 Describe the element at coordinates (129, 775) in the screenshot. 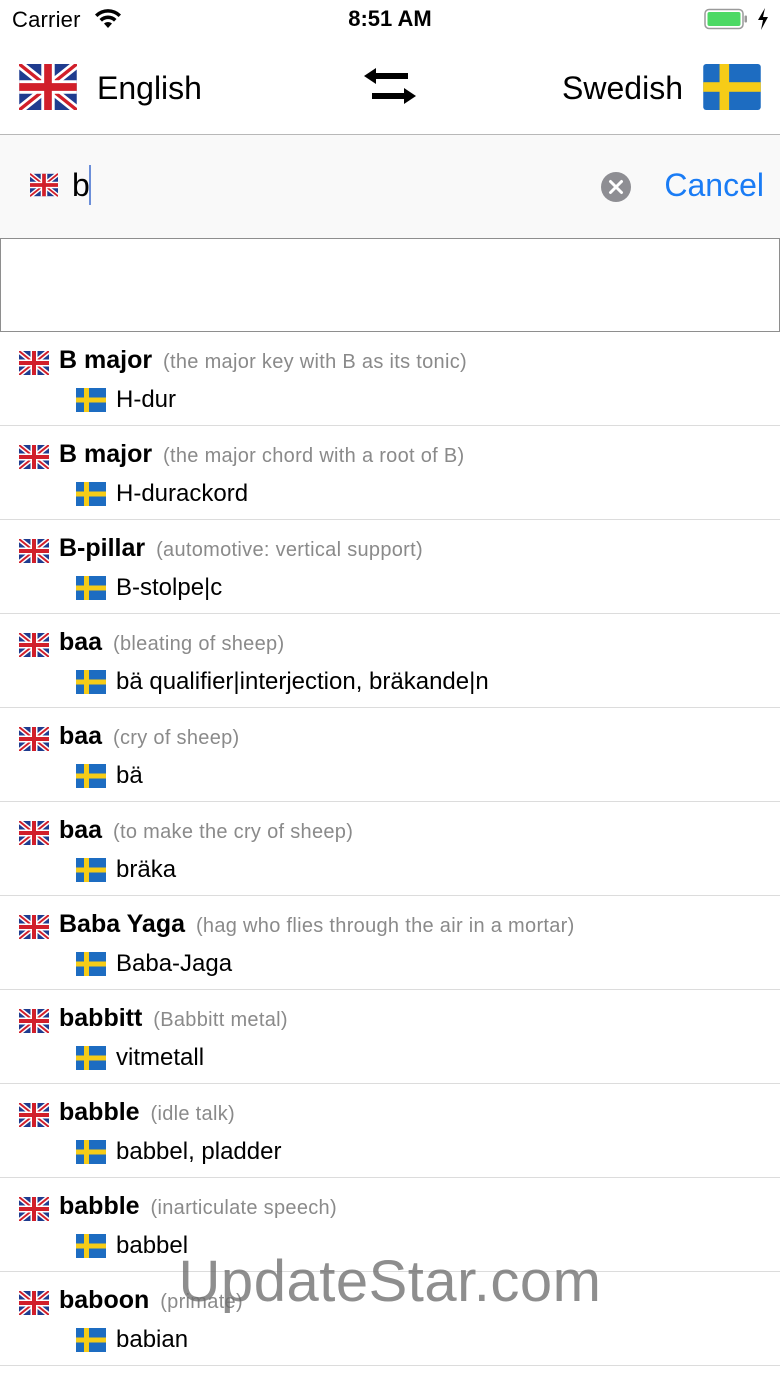

I see `result-translation: bä` at that location.